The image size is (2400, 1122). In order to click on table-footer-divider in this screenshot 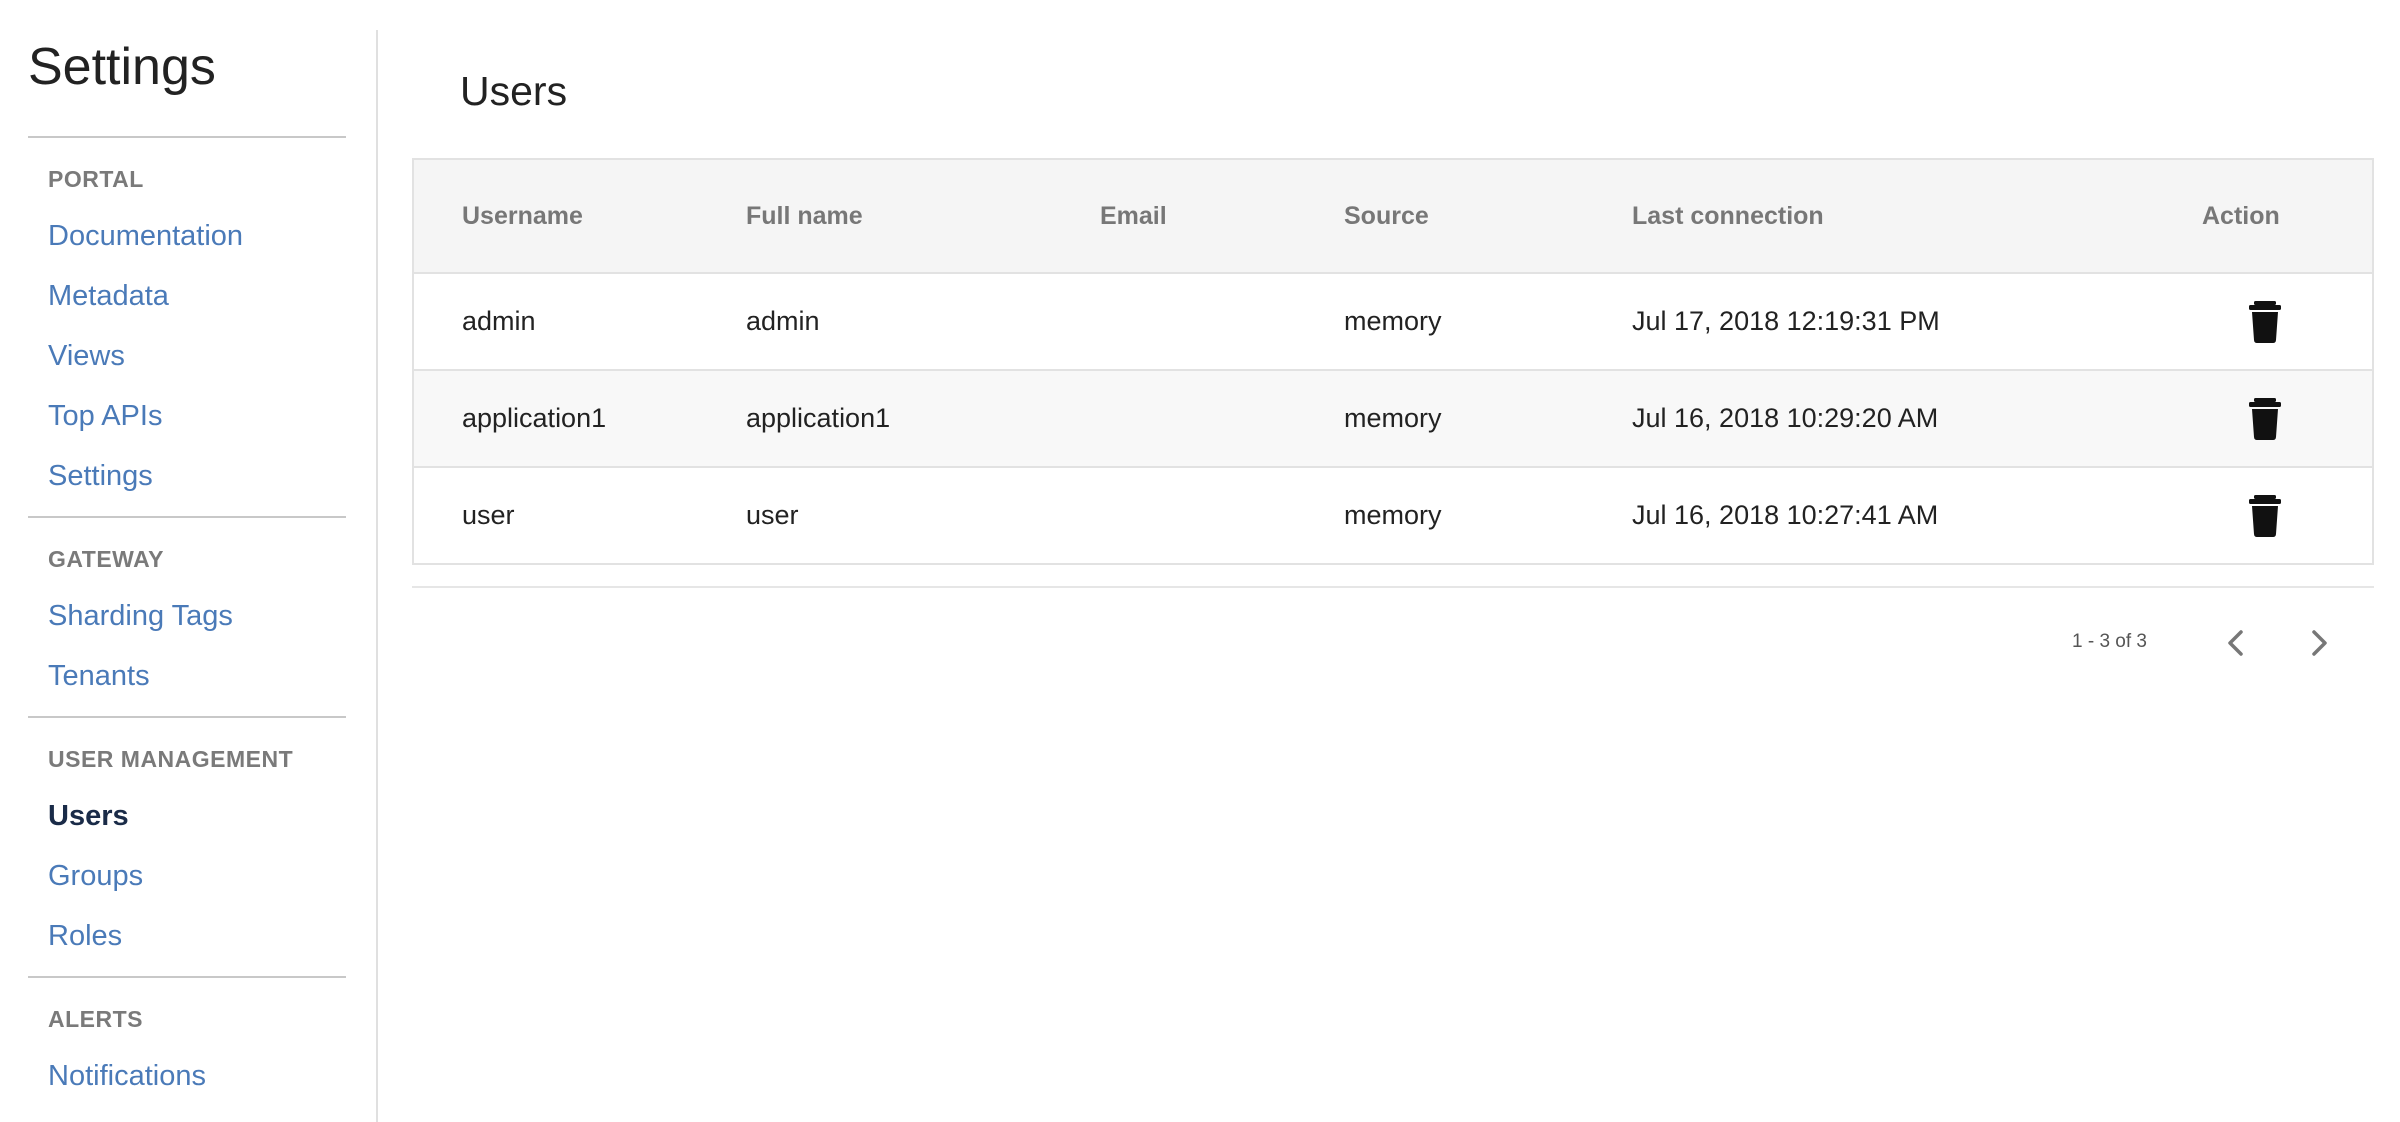, I will do `click(1393, 587)`.